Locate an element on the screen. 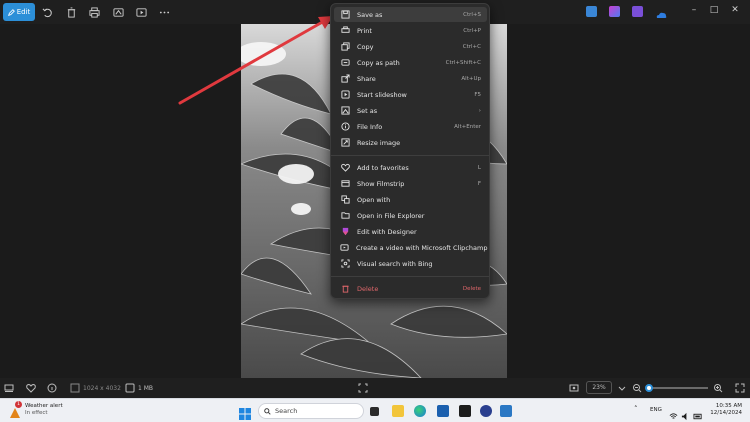  menu-item-shortcut: F is located at coordinates (479, 183).